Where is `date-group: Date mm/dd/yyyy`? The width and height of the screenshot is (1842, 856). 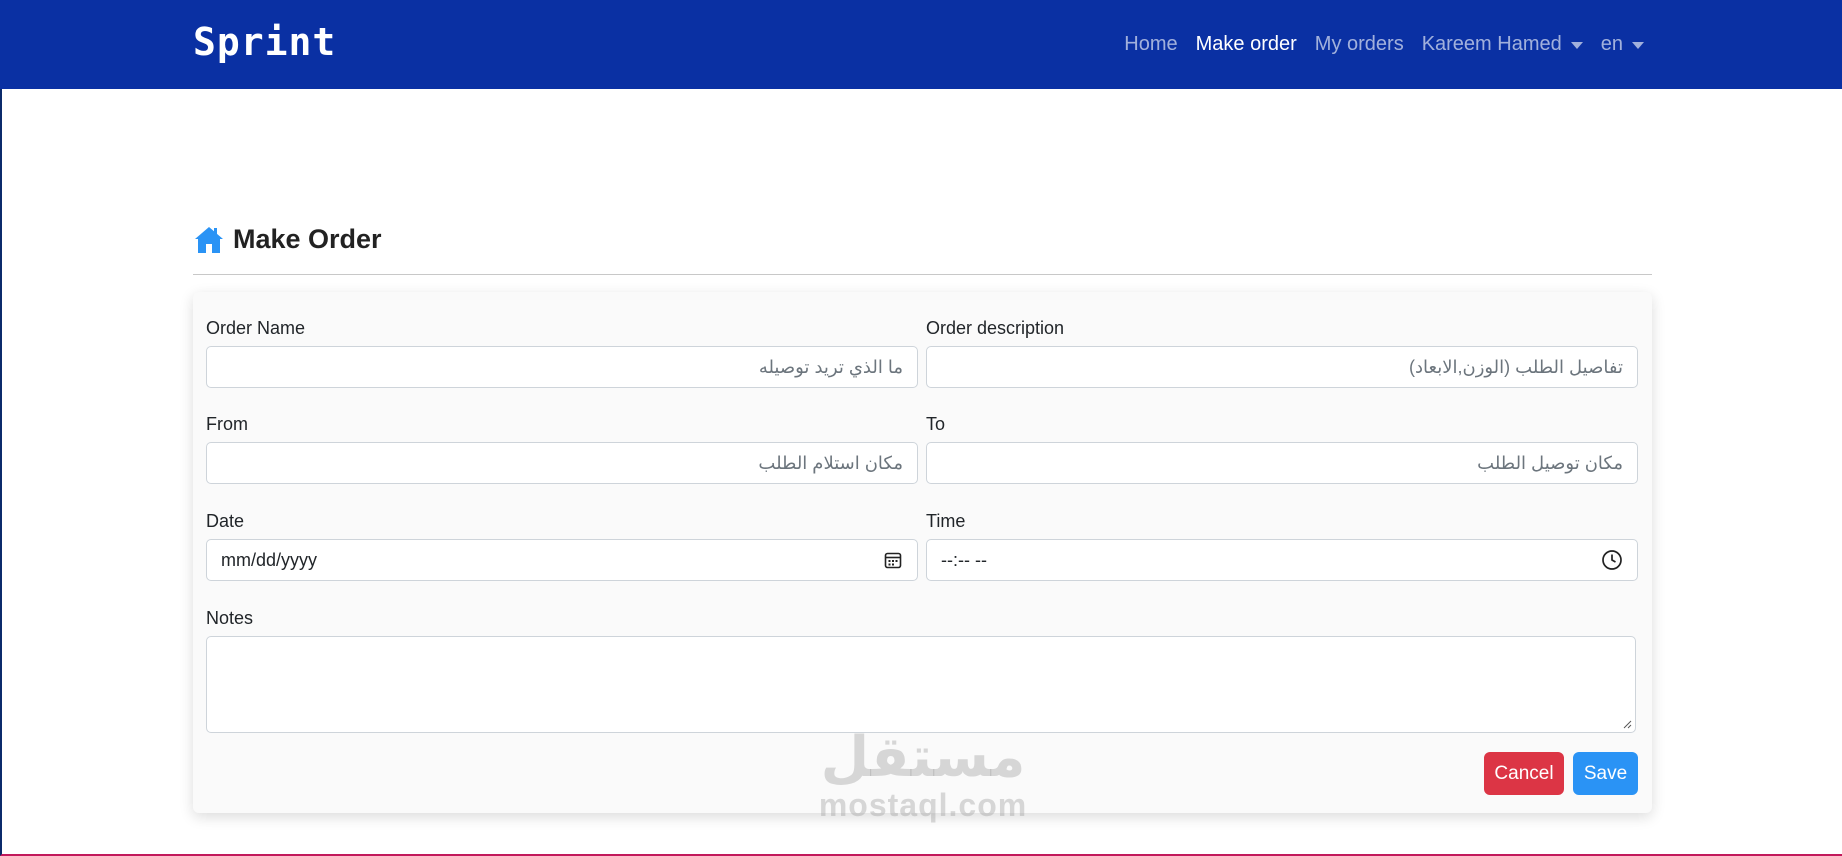
date-group: Date mm/dd/yyyy is located at coordinates (562, 545).